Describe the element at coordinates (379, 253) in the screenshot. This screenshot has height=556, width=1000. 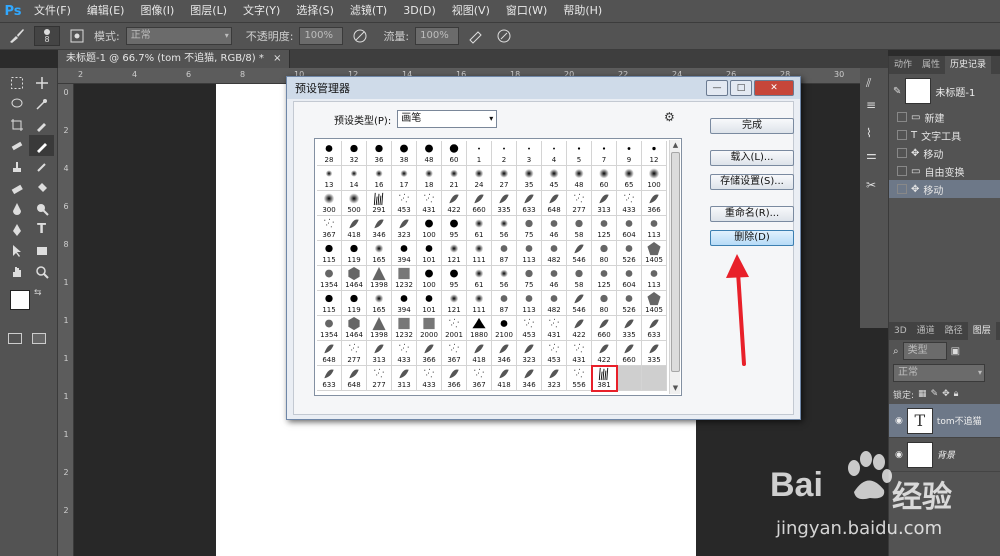
I see `brush-preset: 165` at that location.